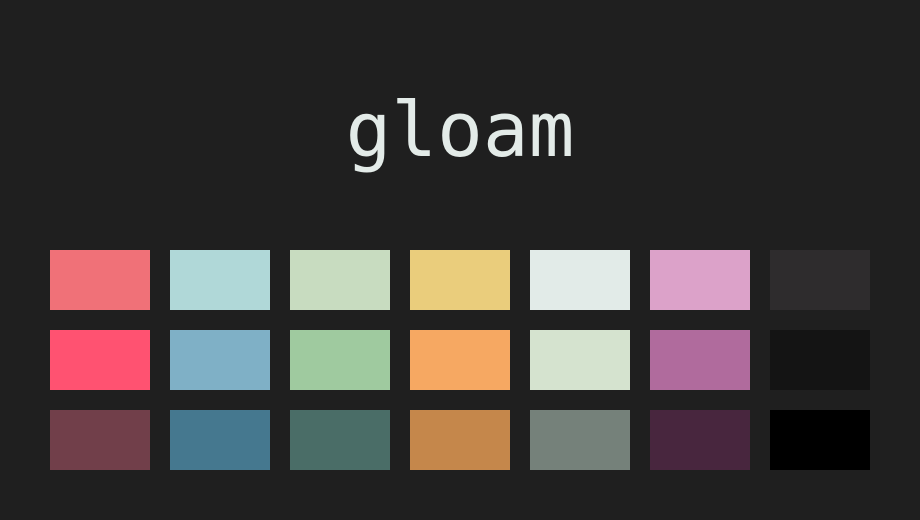 This screenshot has width=920, height=520. I want to click on color-swatch-red-dark, so click(100, 440).